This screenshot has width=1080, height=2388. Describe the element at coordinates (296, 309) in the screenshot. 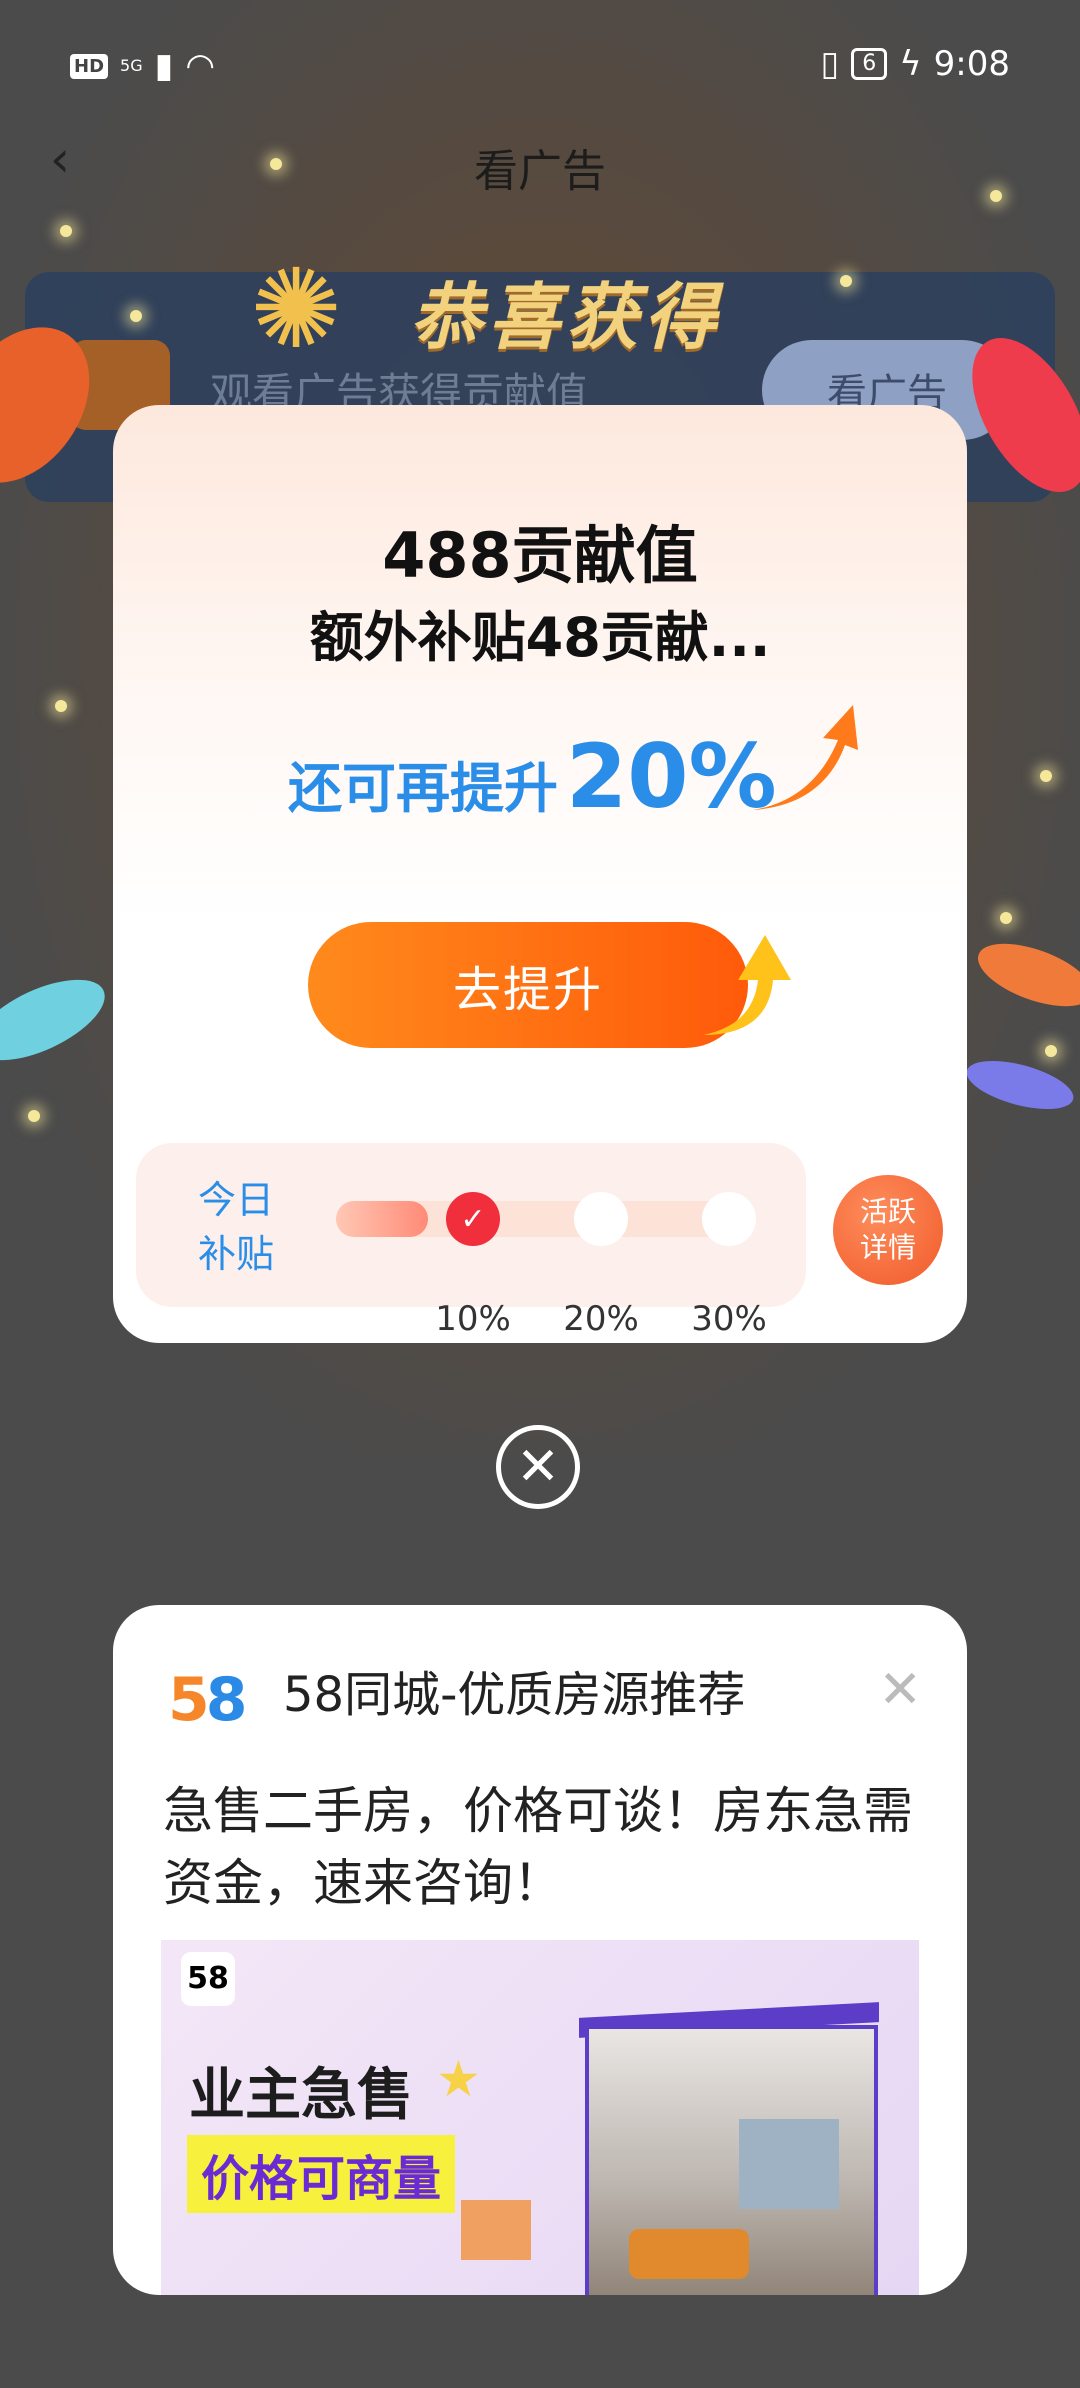

I see `firework-icon: ✺` at that location.